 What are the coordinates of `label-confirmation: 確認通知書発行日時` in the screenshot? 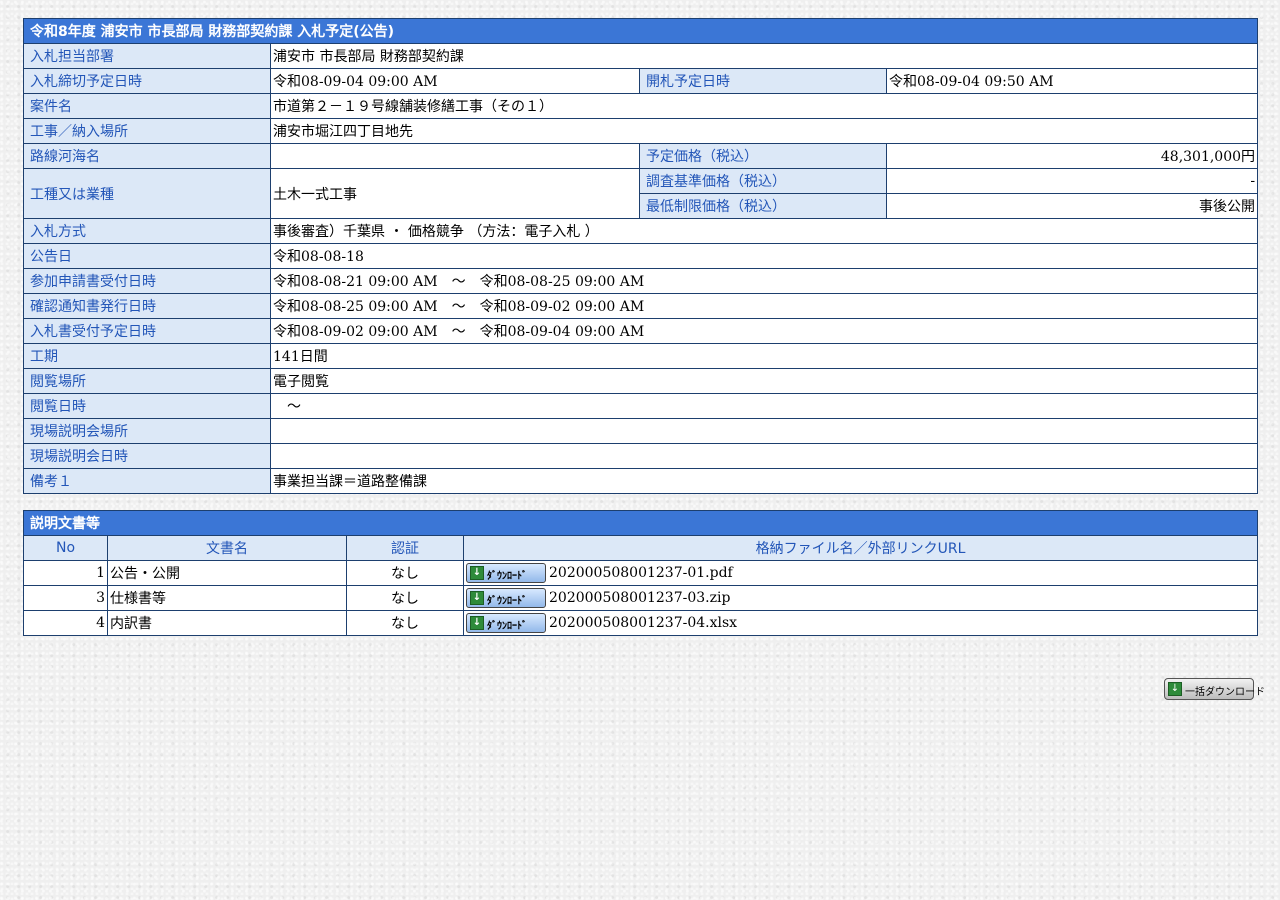 It's located at (147, 306).